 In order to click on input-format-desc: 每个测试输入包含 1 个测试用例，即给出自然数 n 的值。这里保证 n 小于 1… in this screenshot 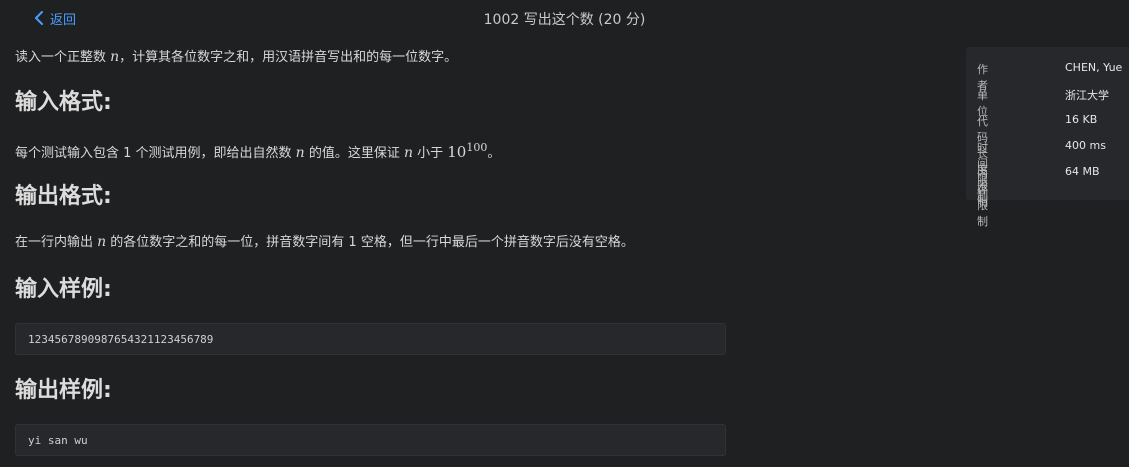, I will do `click(257, 151)`.